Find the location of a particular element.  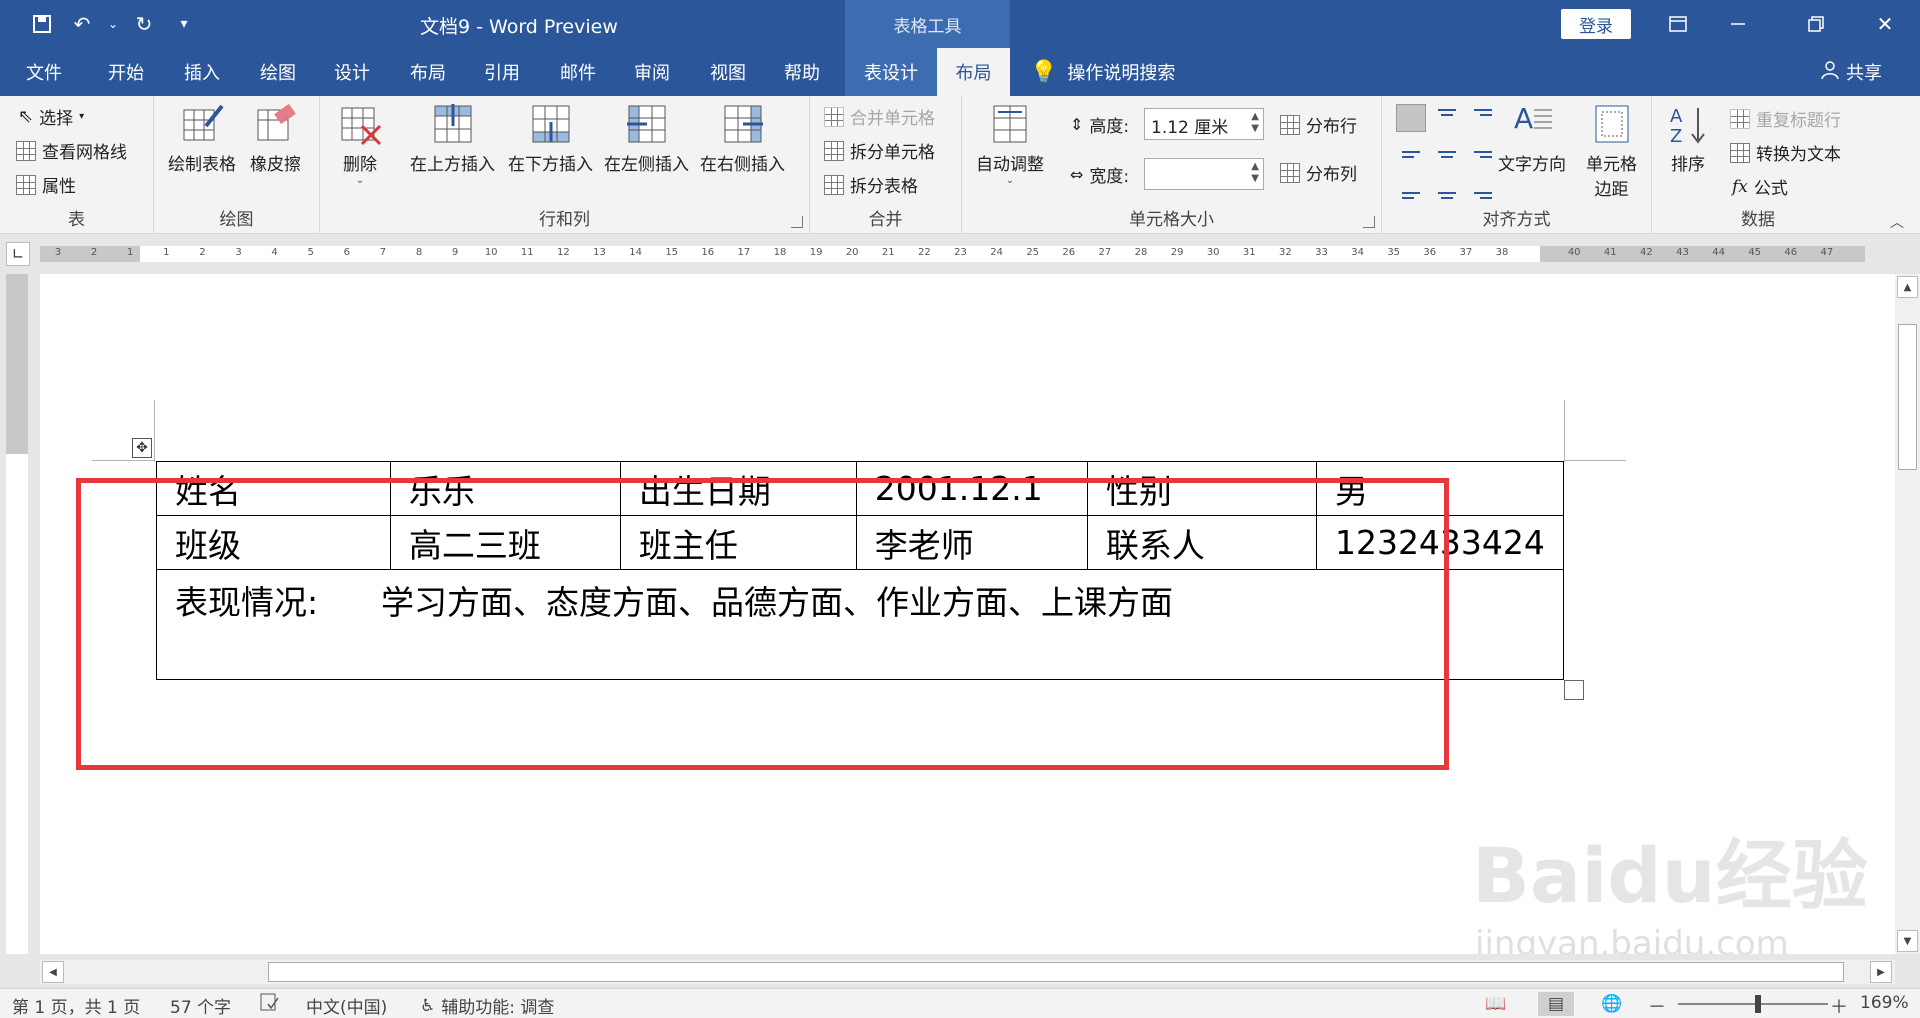

read-mode-icon: 📖 is located at coordinates (1496, 1004).